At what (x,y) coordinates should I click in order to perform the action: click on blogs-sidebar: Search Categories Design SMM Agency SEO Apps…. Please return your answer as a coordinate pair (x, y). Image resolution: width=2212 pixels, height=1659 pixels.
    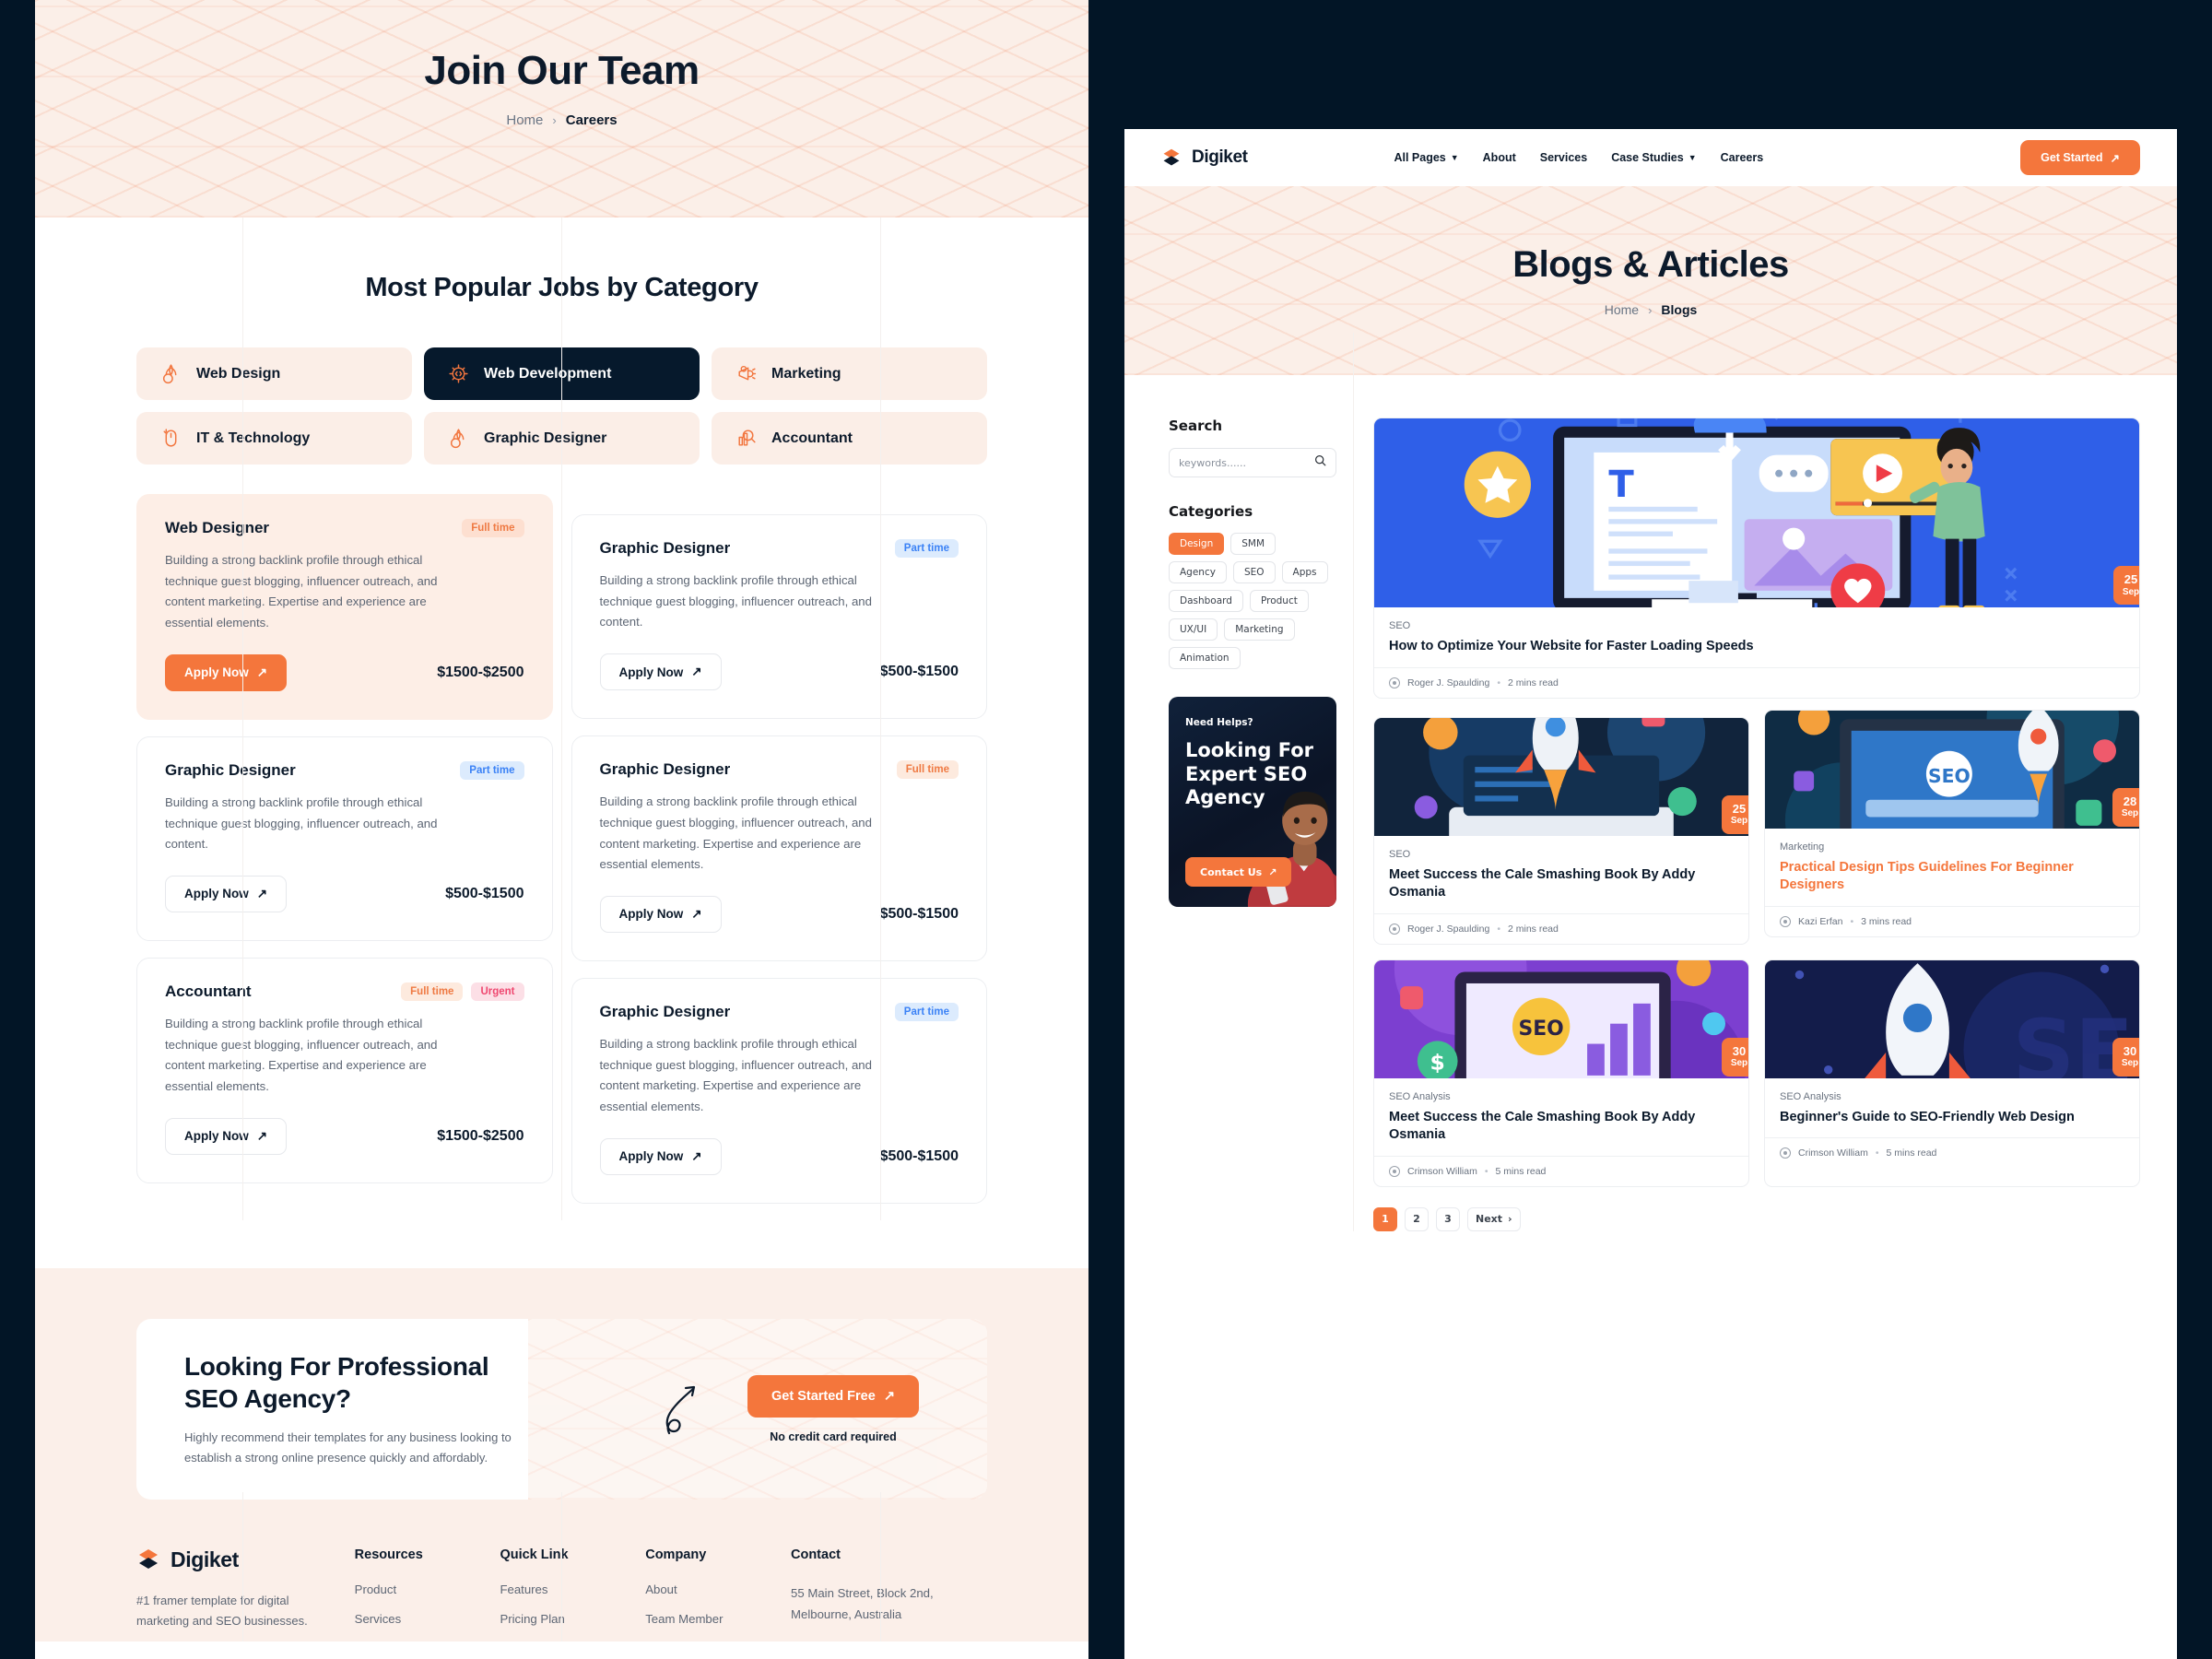
    Looking at the image, I should click on (1252, 824).